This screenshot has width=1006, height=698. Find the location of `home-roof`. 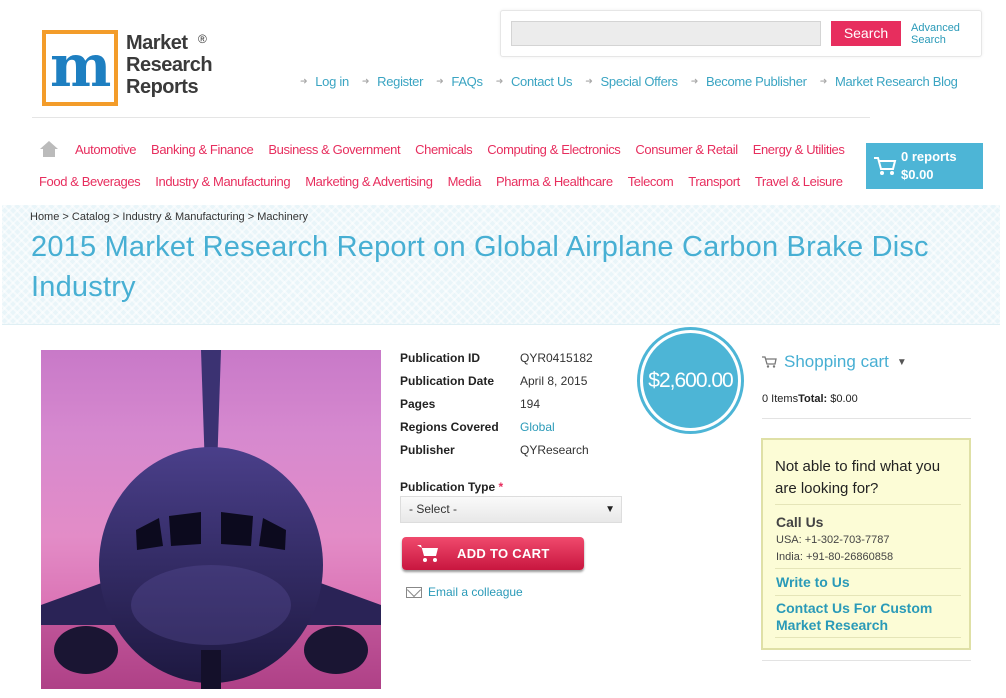

home-roof is located at coordinates (49, 145).